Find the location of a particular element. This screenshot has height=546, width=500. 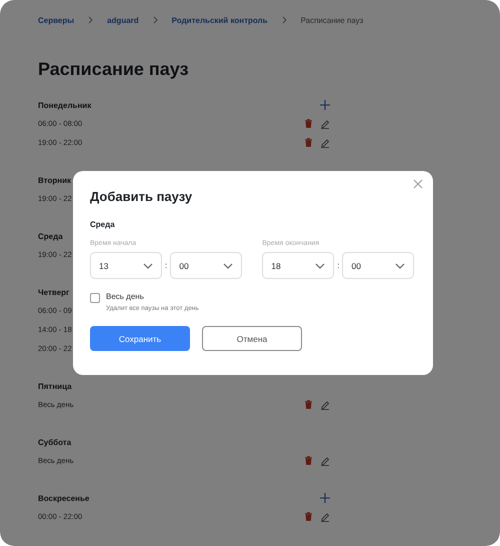

breadcrumb-current: Расписание пауз is located at coordinates (332, 20).